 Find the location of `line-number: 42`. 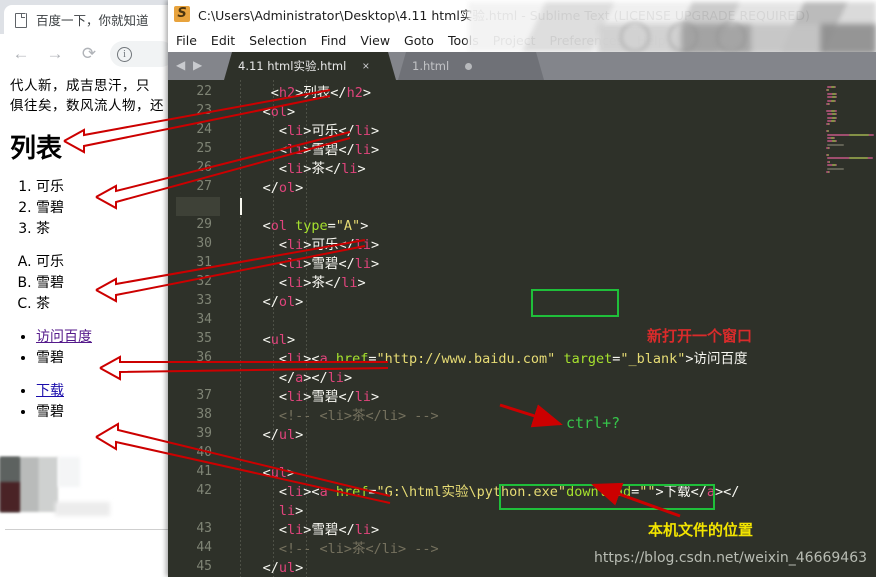

line-number: 42 is located at coordinates (204, 490).